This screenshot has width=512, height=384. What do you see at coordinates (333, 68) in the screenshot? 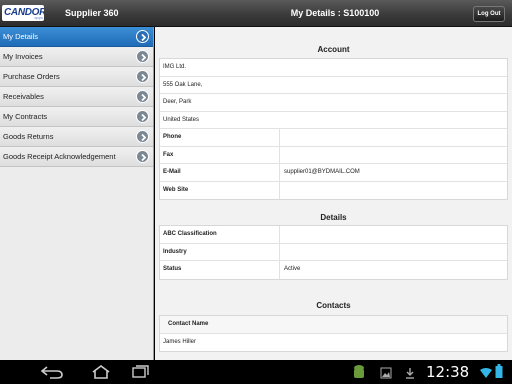
I see `address-line: IMG Ltd.` at bounding box center [333, 68].